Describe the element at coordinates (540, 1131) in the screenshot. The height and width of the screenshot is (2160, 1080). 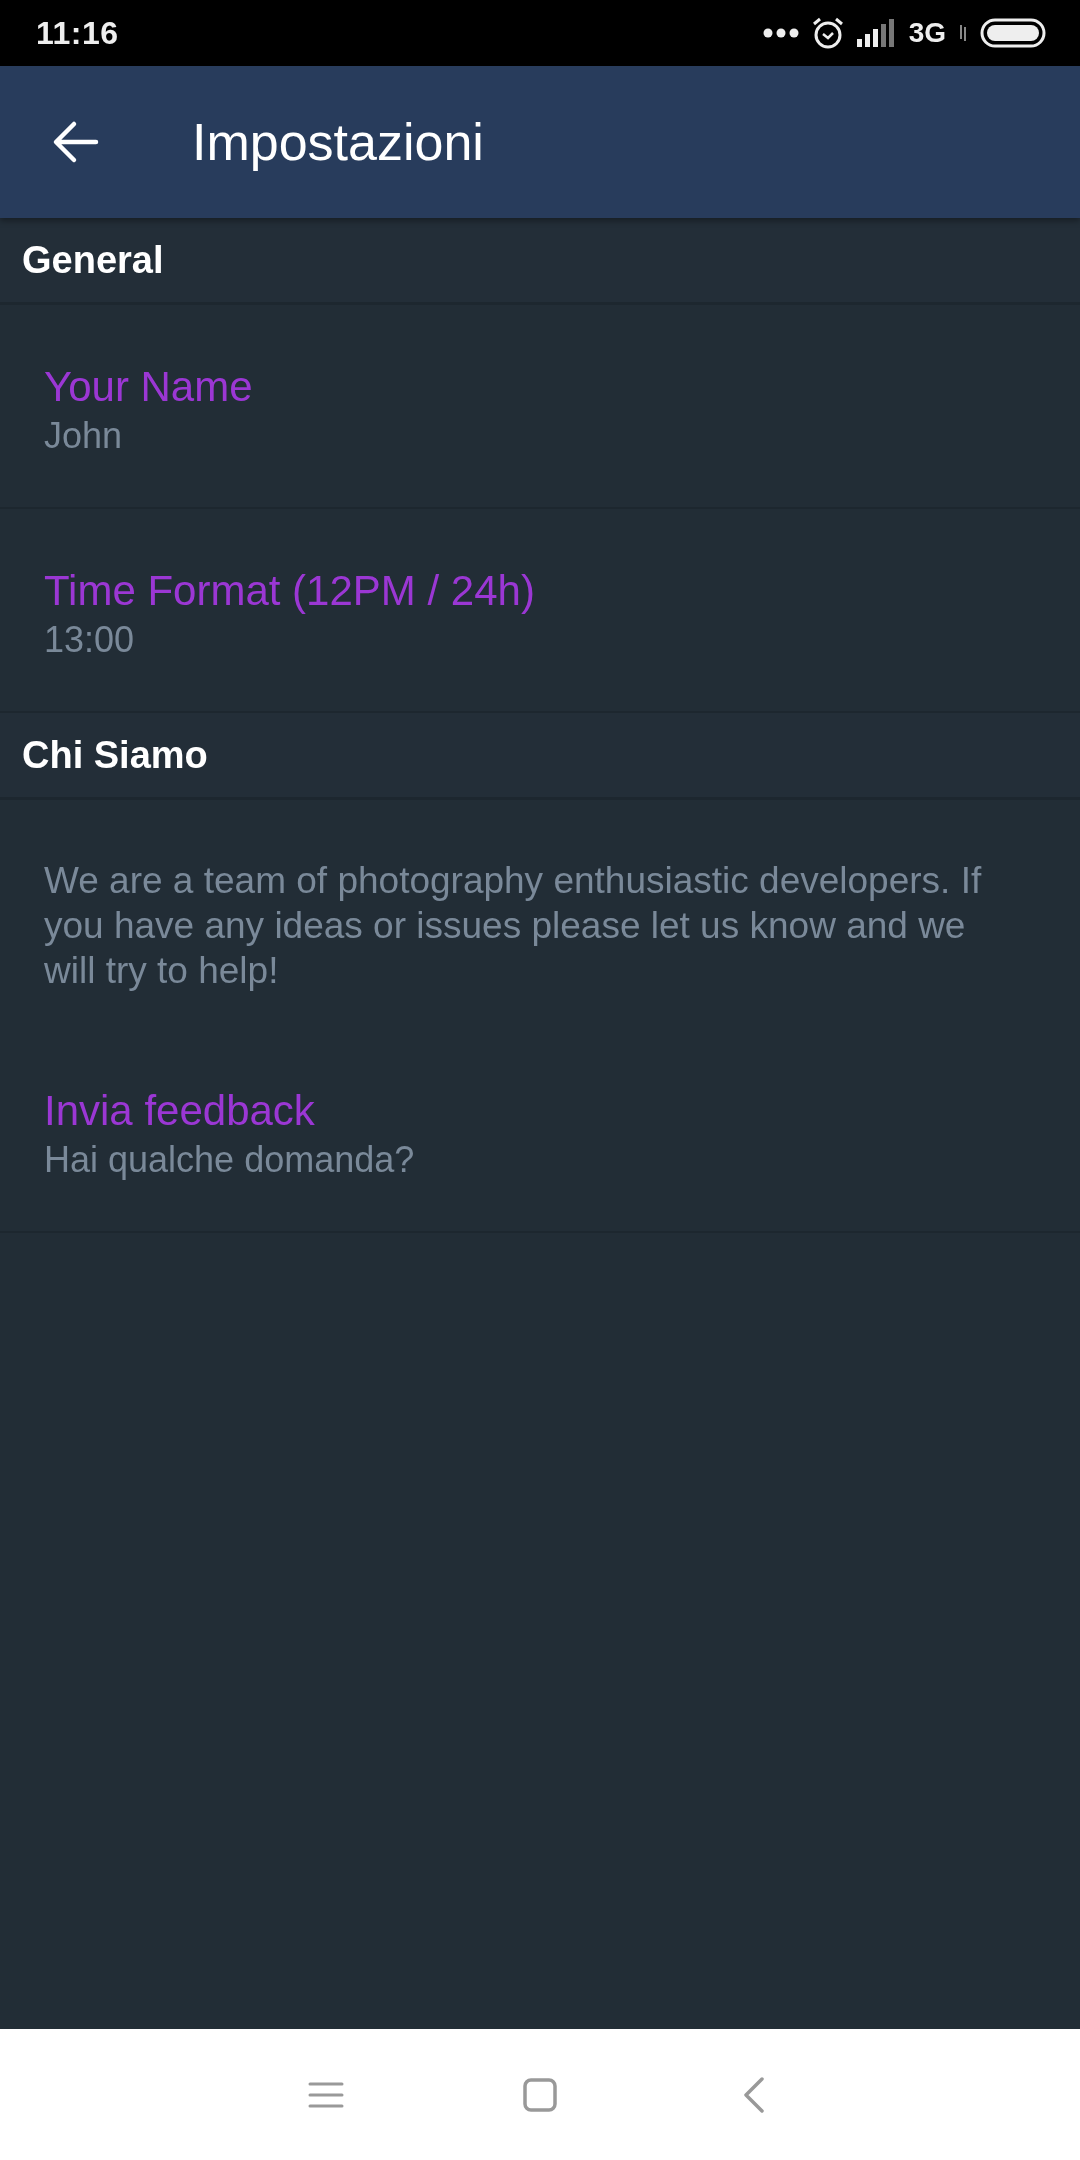
I see `preference-item: Invia feedback Hai qualche domanda?` at that location.